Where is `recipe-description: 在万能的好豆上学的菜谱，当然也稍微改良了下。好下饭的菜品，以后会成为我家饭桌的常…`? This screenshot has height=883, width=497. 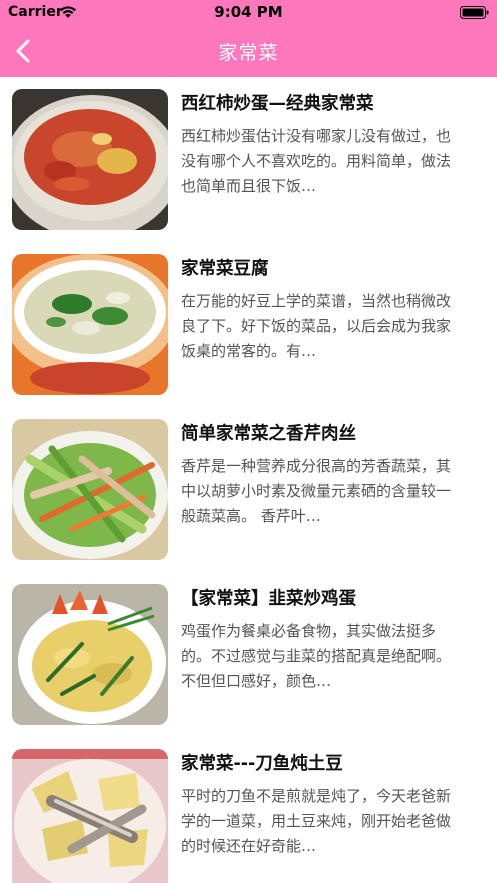 recipe-description: 在万能的好豆上学的菜谱，当然也稍微改良了下。好下饭的菜品，以后会成为我家饭桌的常… is located at coordinates (316, 326).